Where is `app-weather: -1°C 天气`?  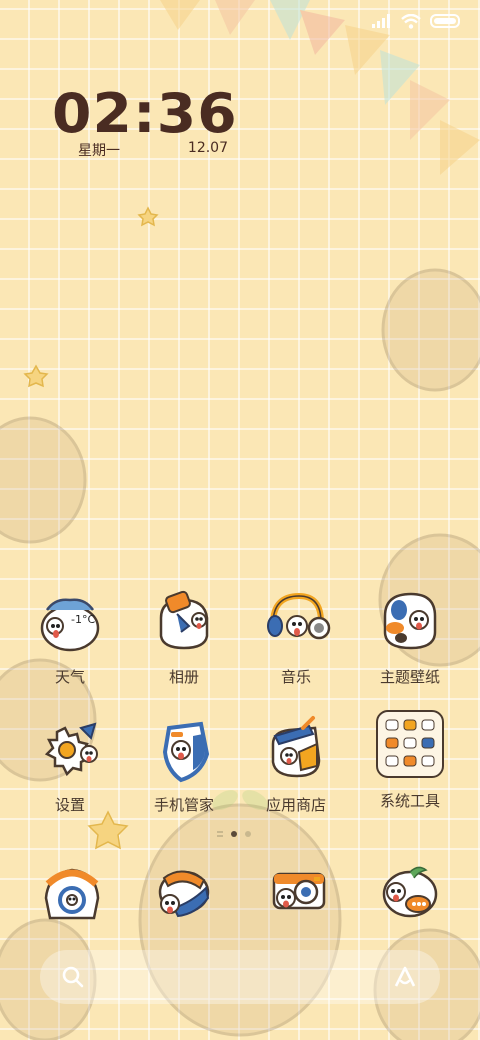
app-weather: -1°C 天气 is located at coordinates (70, 641).